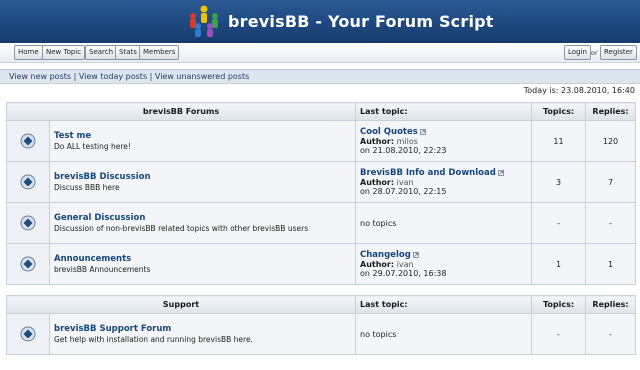  What do you see at coordinates (102, 269) in the screenshot?
I see `forum-description: brevisBB Announcements` at bounding box center [102, 269].